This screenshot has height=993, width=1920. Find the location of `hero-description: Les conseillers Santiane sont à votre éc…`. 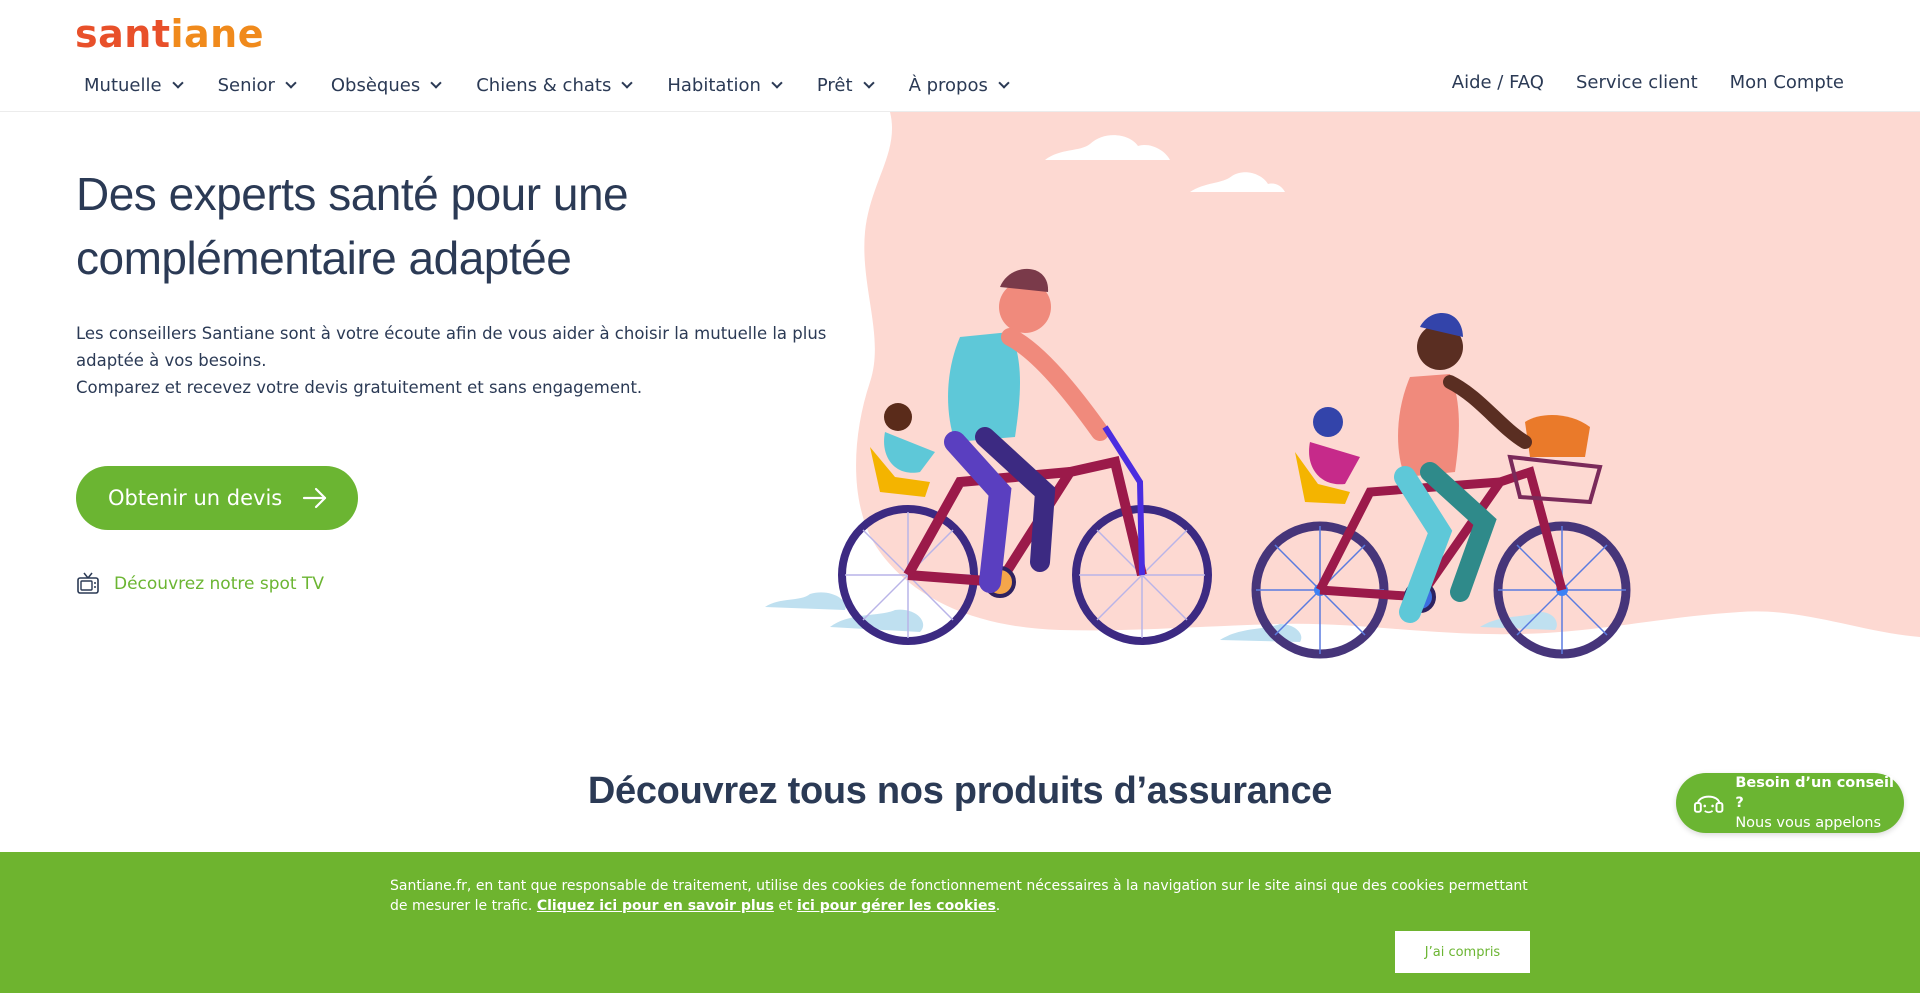

hero-description: Les conseillers Santiane sont à votre éc… is located at coordinates (476, 360).